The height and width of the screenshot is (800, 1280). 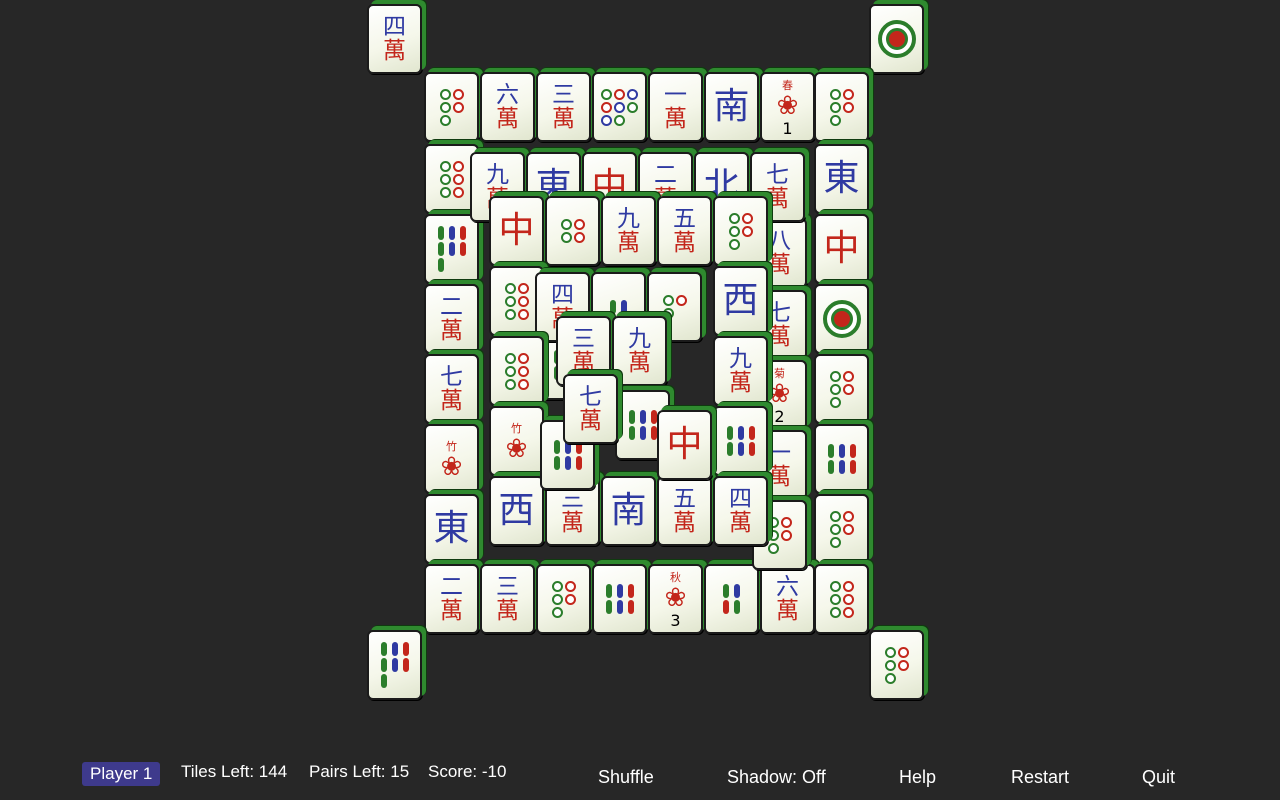 What do you see at coordinates (787, 107) in the screenshot?
I see `flower-tile: 春 ❀ 1` at bounding box center [787, 107].